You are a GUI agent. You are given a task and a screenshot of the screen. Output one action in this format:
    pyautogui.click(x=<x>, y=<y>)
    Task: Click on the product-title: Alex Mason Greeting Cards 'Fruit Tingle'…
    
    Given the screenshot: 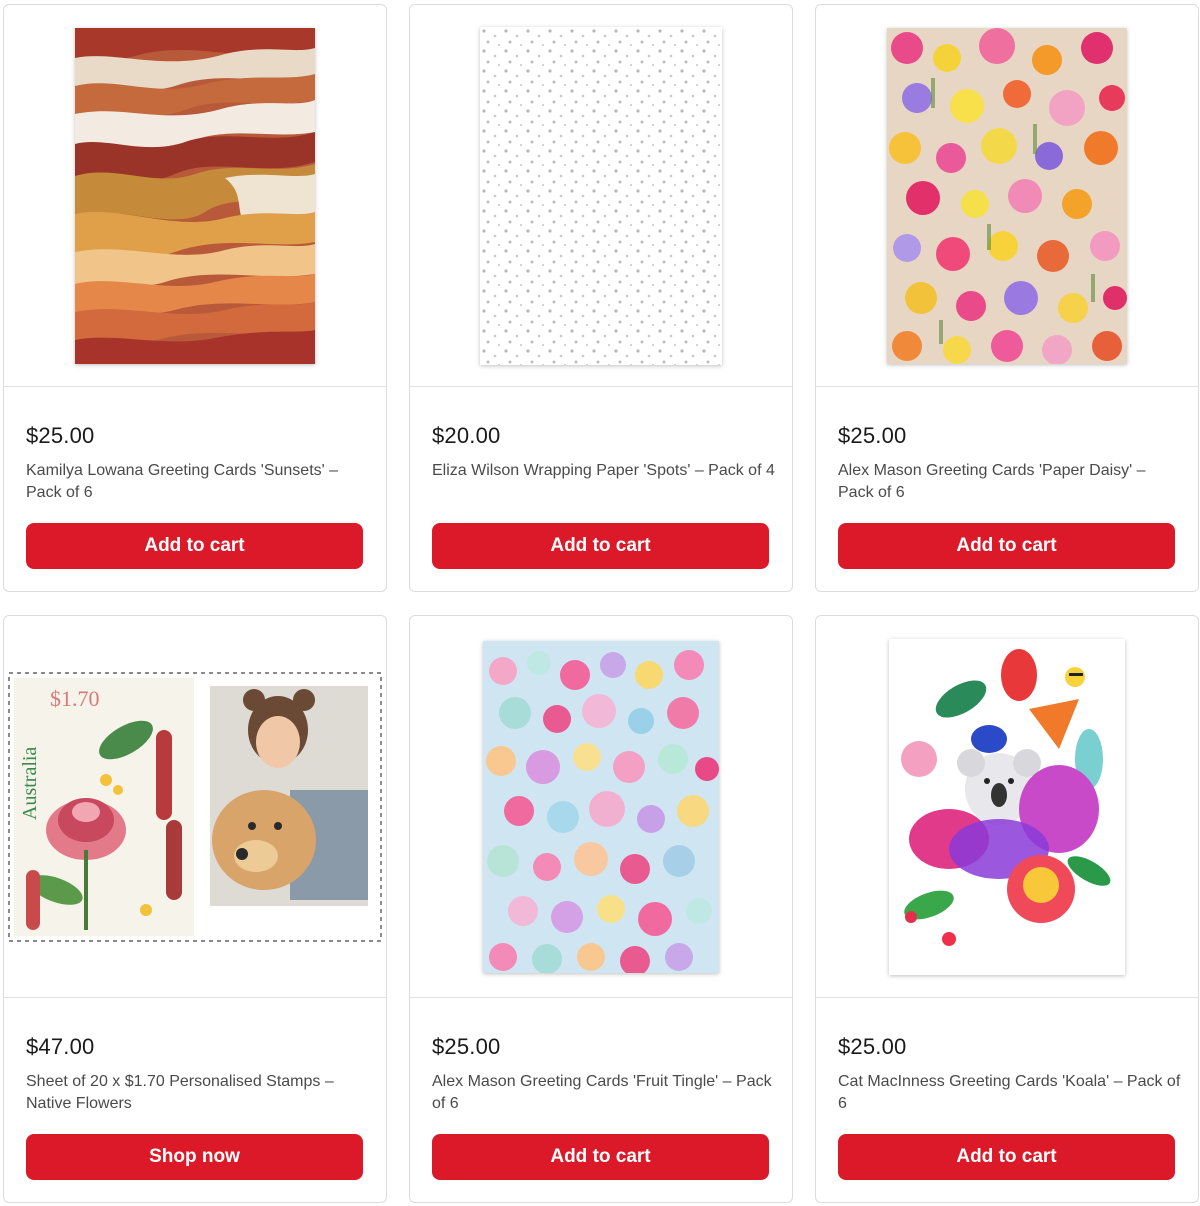 What is the action you would take?
    pyautogui.click(x=604, y=1093)
    